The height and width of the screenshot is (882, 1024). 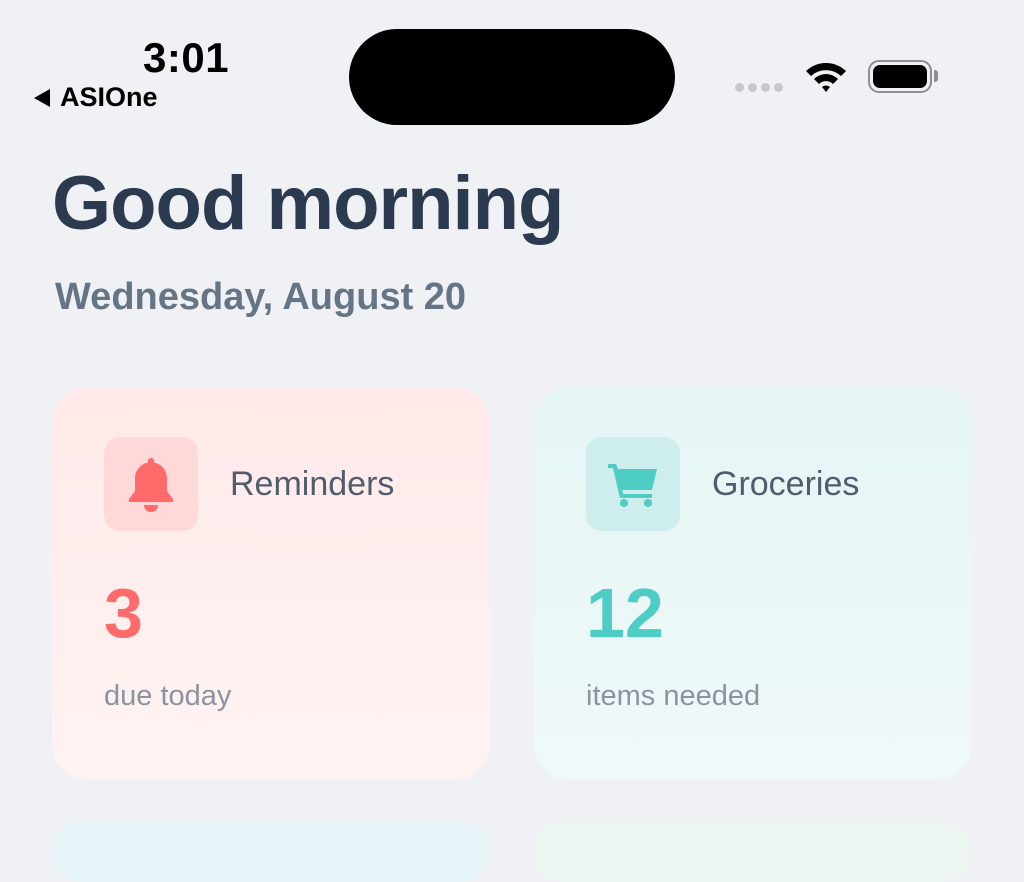 I want to click on cellular-signal-icon, so click(x=759, y=87).